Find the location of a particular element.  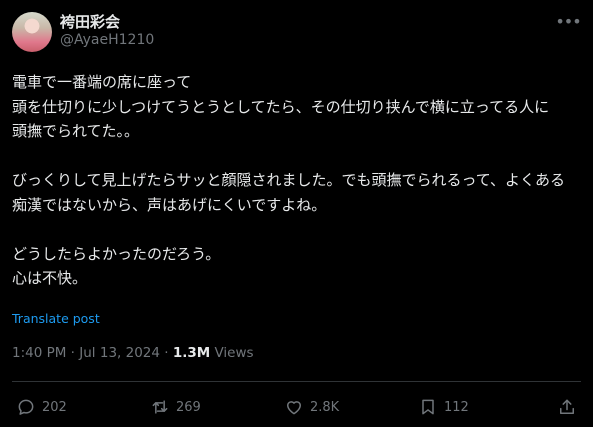

user-handle: @AyaeH1210 is located at coordinates (107, 40).